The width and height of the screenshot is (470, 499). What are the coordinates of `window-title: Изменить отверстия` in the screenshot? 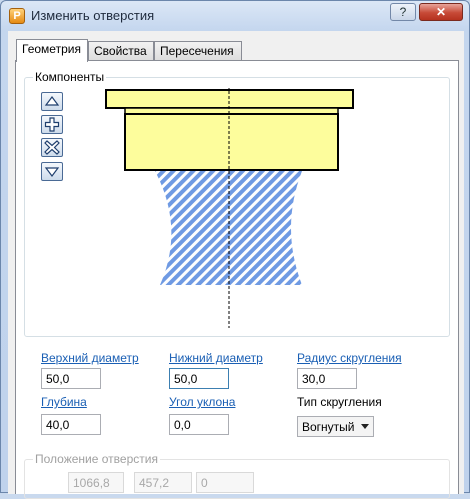 It's located at (93, 15).